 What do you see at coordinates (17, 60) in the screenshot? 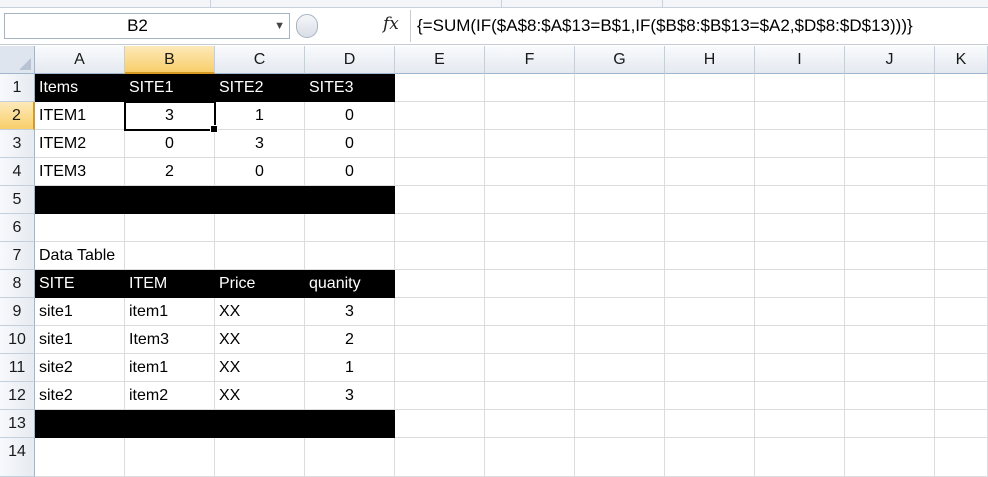
I see `select-all-button` at bounding box center [17, 60].